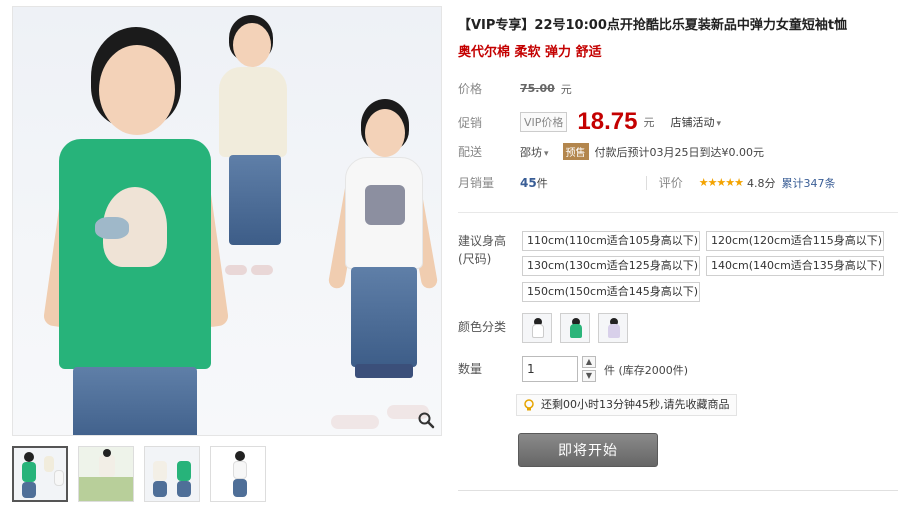  What do you see at coordinates (761, 183) in the screenshot?
I see `review-score: 4.8分` at bounding box center [761, 183].